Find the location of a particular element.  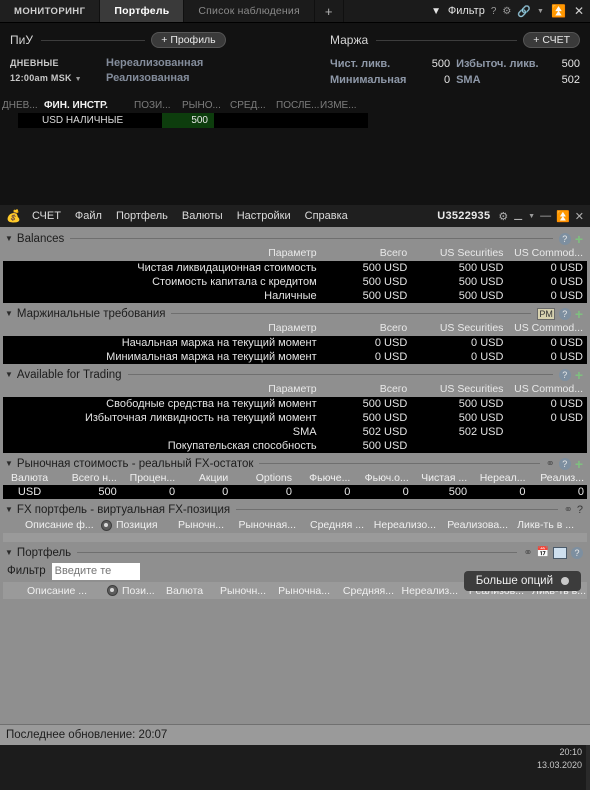

tab-portfolio: Портфель is located at coordinates (142, 11).